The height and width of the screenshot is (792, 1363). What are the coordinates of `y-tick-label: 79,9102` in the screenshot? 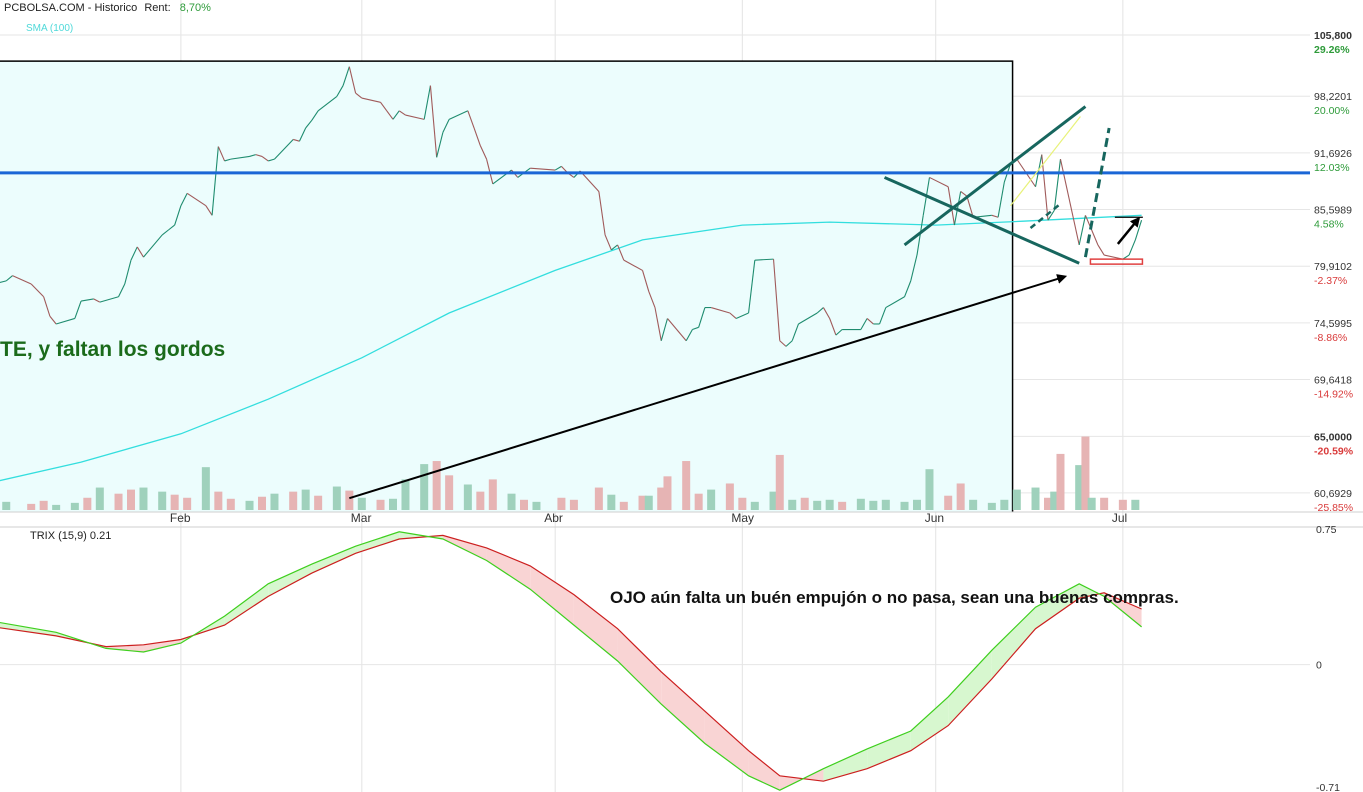 It's located at (1333, 267).